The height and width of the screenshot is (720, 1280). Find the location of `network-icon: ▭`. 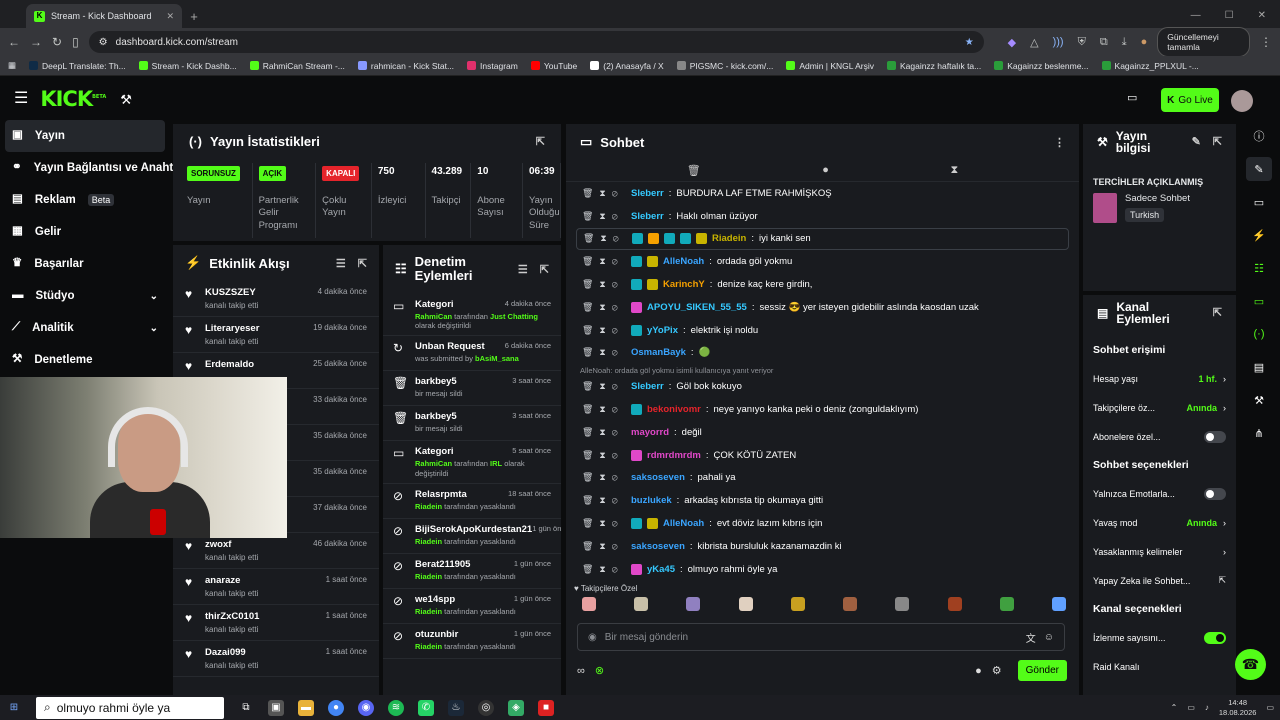

network-icon: ▭ is located at coordinates (1191, 707).